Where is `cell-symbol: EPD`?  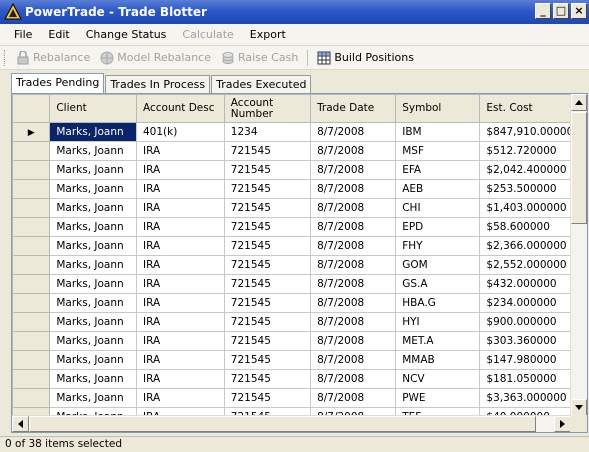 cell-symbol: EPD is located at coordinates (438, 227).